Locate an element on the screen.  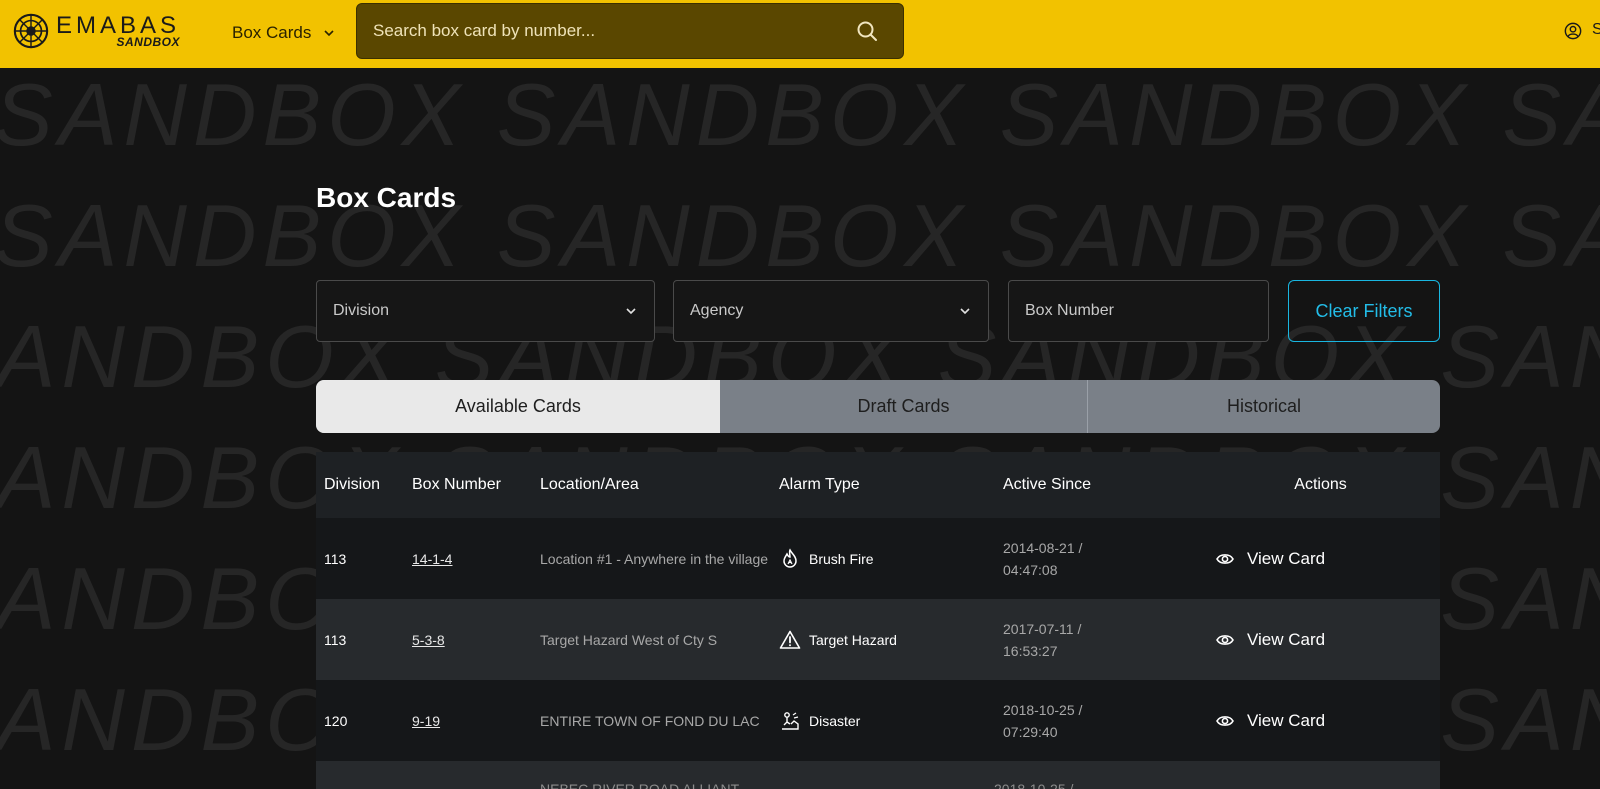
box-cards-nav-dropdown: Box Cards is located at coordinates (283, 33).